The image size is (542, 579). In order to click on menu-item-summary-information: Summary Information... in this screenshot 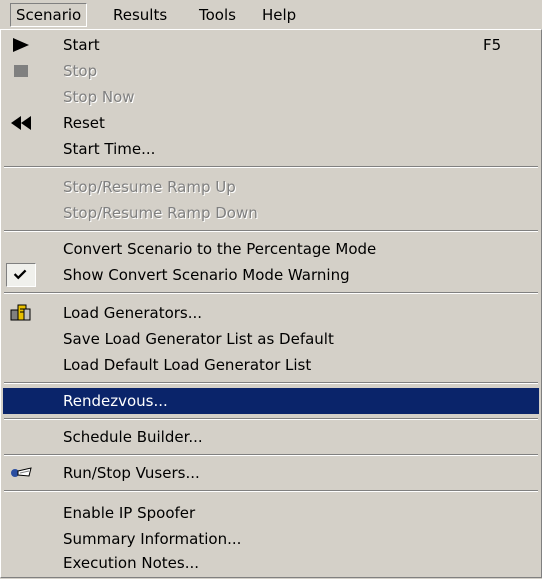, I will do `click(271, 539)`.